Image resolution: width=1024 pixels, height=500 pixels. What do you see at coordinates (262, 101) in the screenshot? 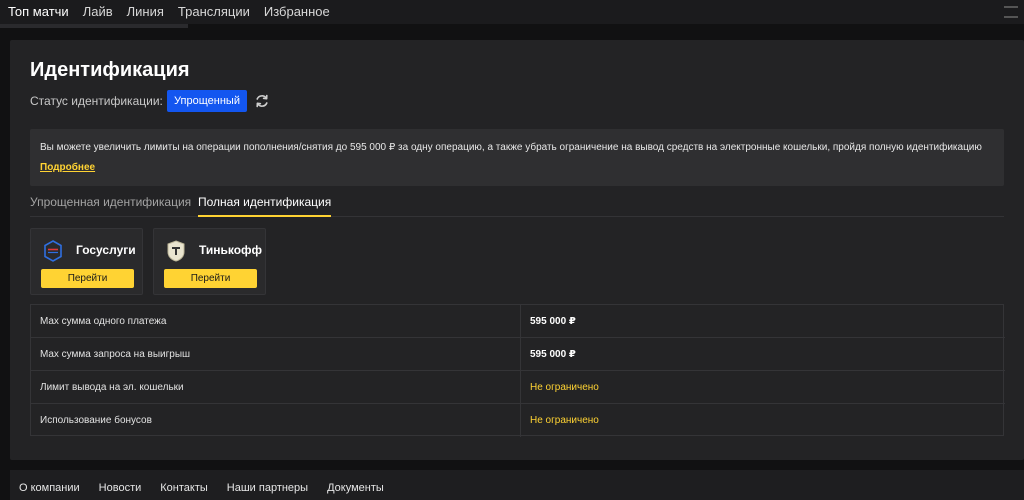
I see `refresh-icon` at bounding box center [262, 101].